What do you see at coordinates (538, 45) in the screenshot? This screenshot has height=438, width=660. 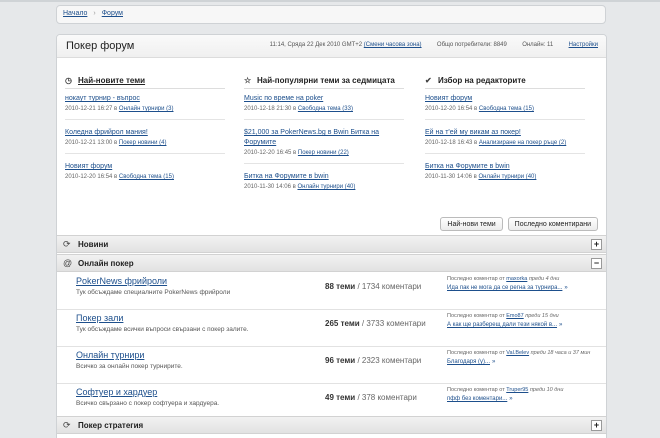 I see `online-users: Онлайн: 11` at bounding box center [538, 45].